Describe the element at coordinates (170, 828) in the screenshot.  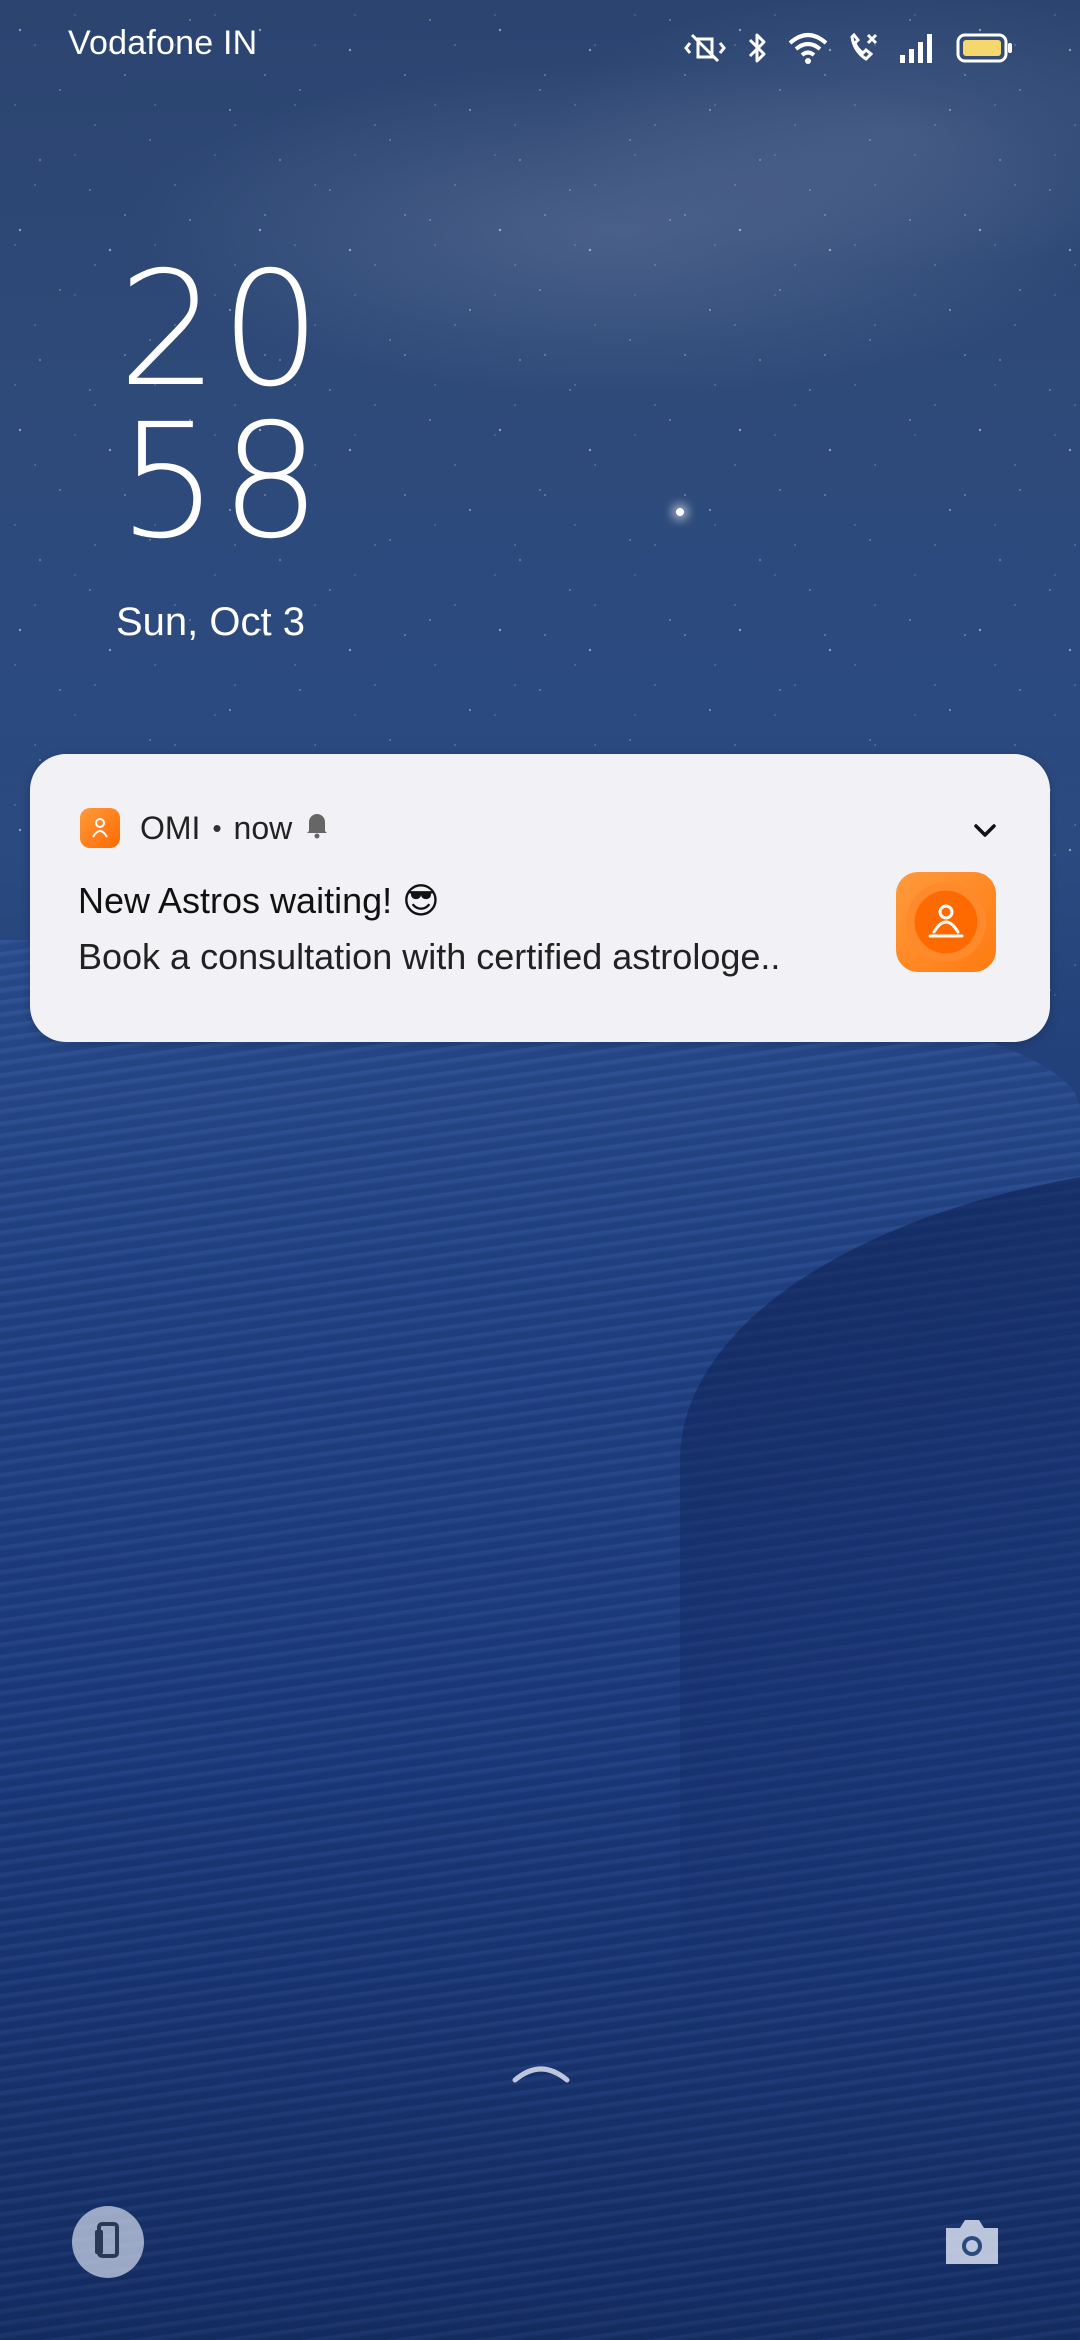
I see `notification-app-name: OMI` at that location.